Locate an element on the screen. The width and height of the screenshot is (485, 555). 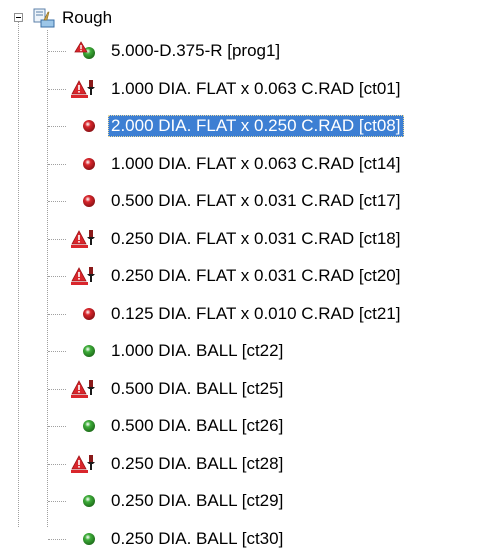
tree-item: 0.250 DIA. BALL [ct28] is located at coordinates (275, 464).